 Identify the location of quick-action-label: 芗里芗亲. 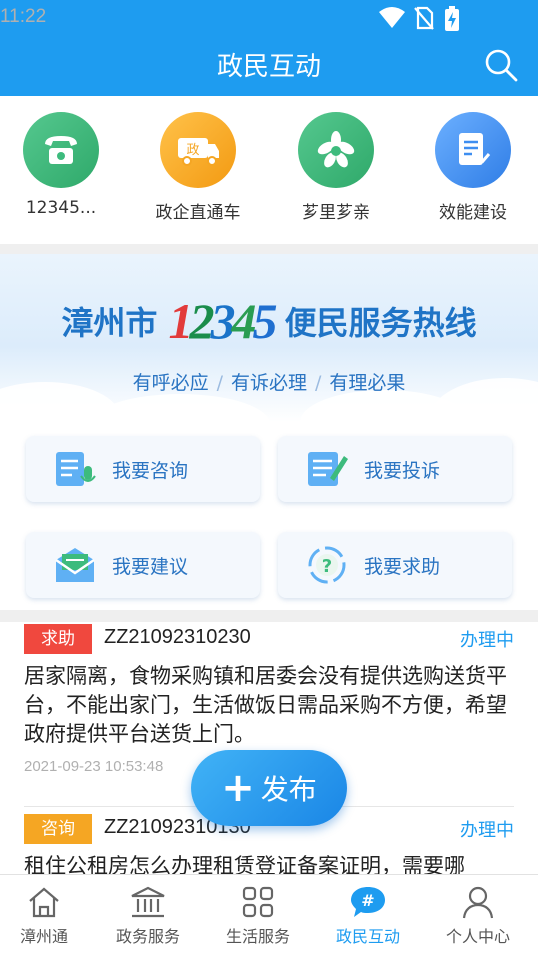
(336, 213).